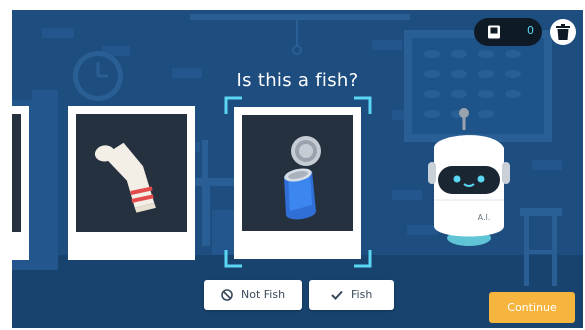 The height and width of the screenshot is (330, 585). What do you see at coordinates (263, 294) in the screenshot?
I see `not-fish-label: Not Fish` at bounding box center [263, 294].